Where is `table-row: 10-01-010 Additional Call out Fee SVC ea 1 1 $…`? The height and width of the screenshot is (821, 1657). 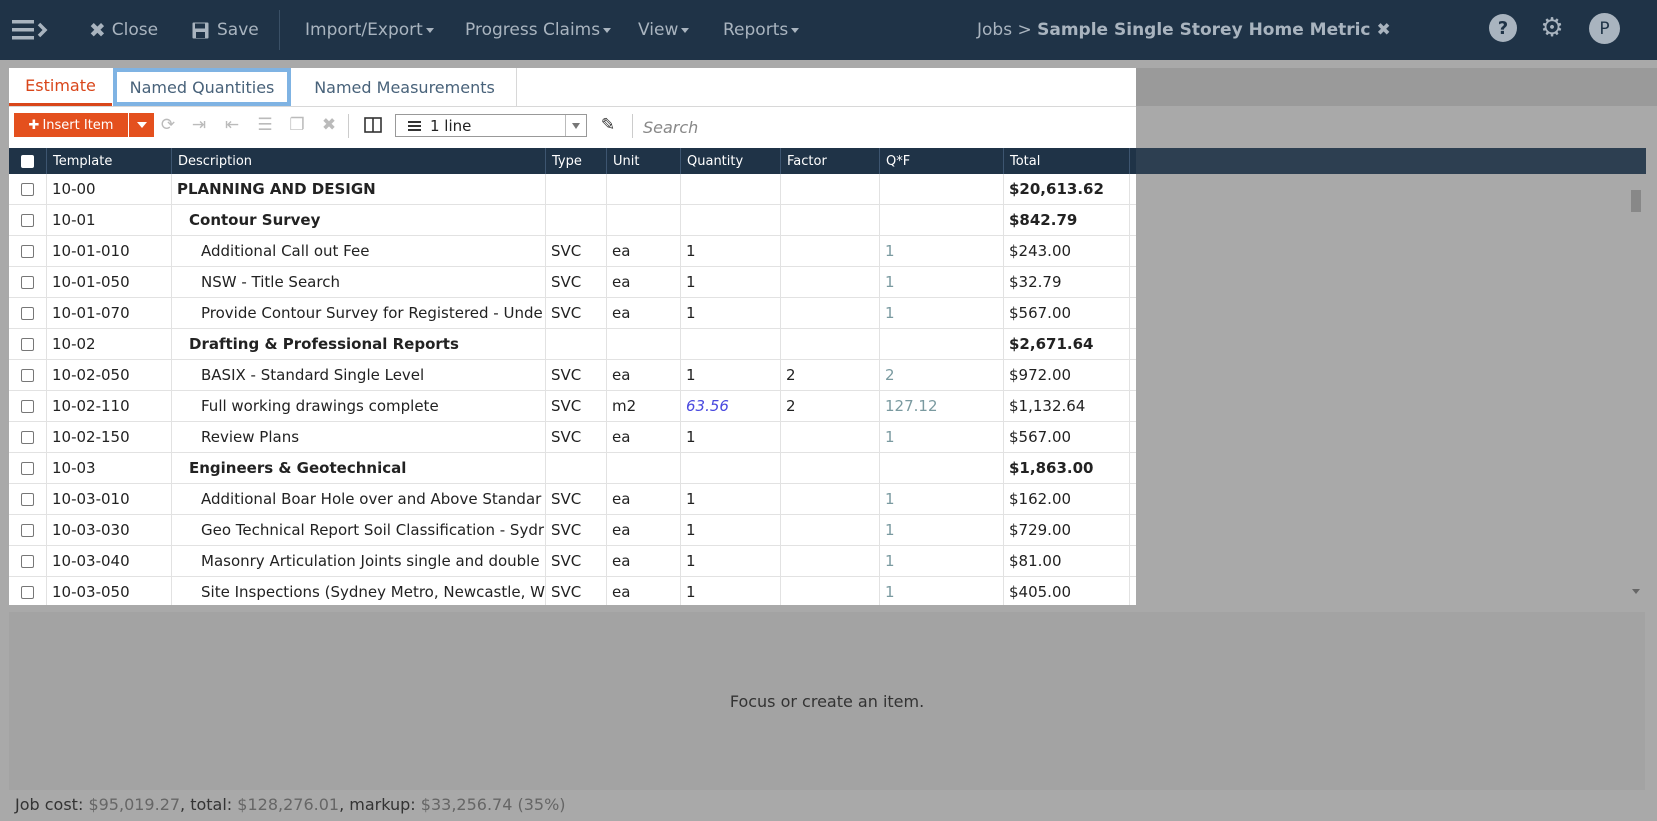
table-row: 10-01-010 Additional Call out Fee SVC ea 1 1 $… is located at coordinates (572, 251).